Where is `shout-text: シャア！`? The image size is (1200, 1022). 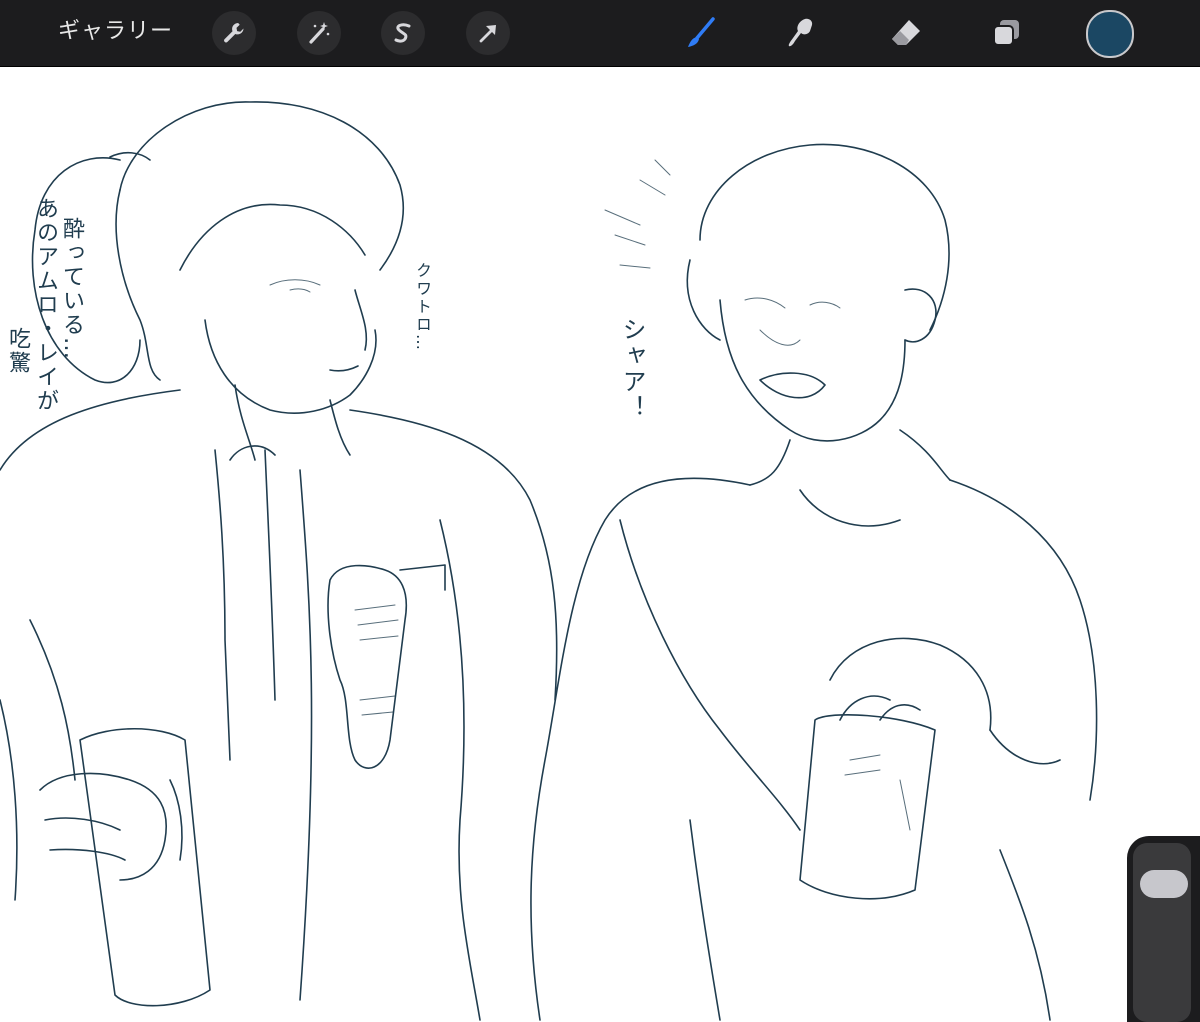
shout-text: シャア！ is located at coordinates (632, 369).